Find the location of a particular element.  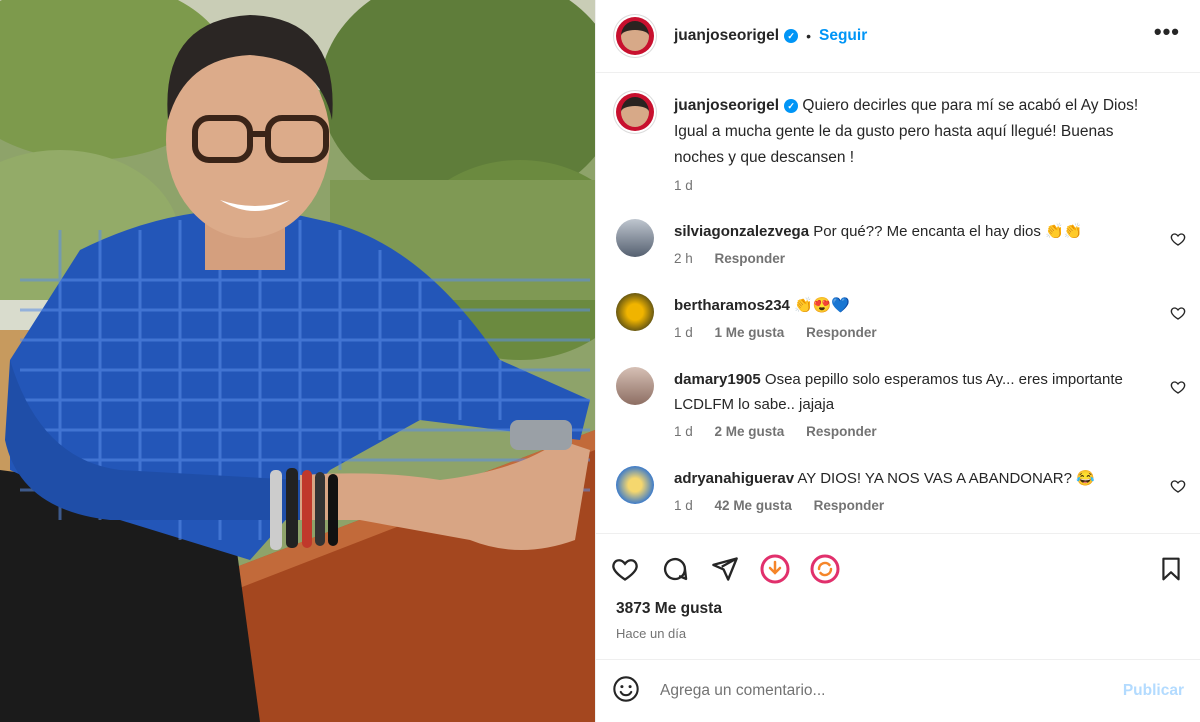

caption-time: 1 d is located at coordinates (683, 185).